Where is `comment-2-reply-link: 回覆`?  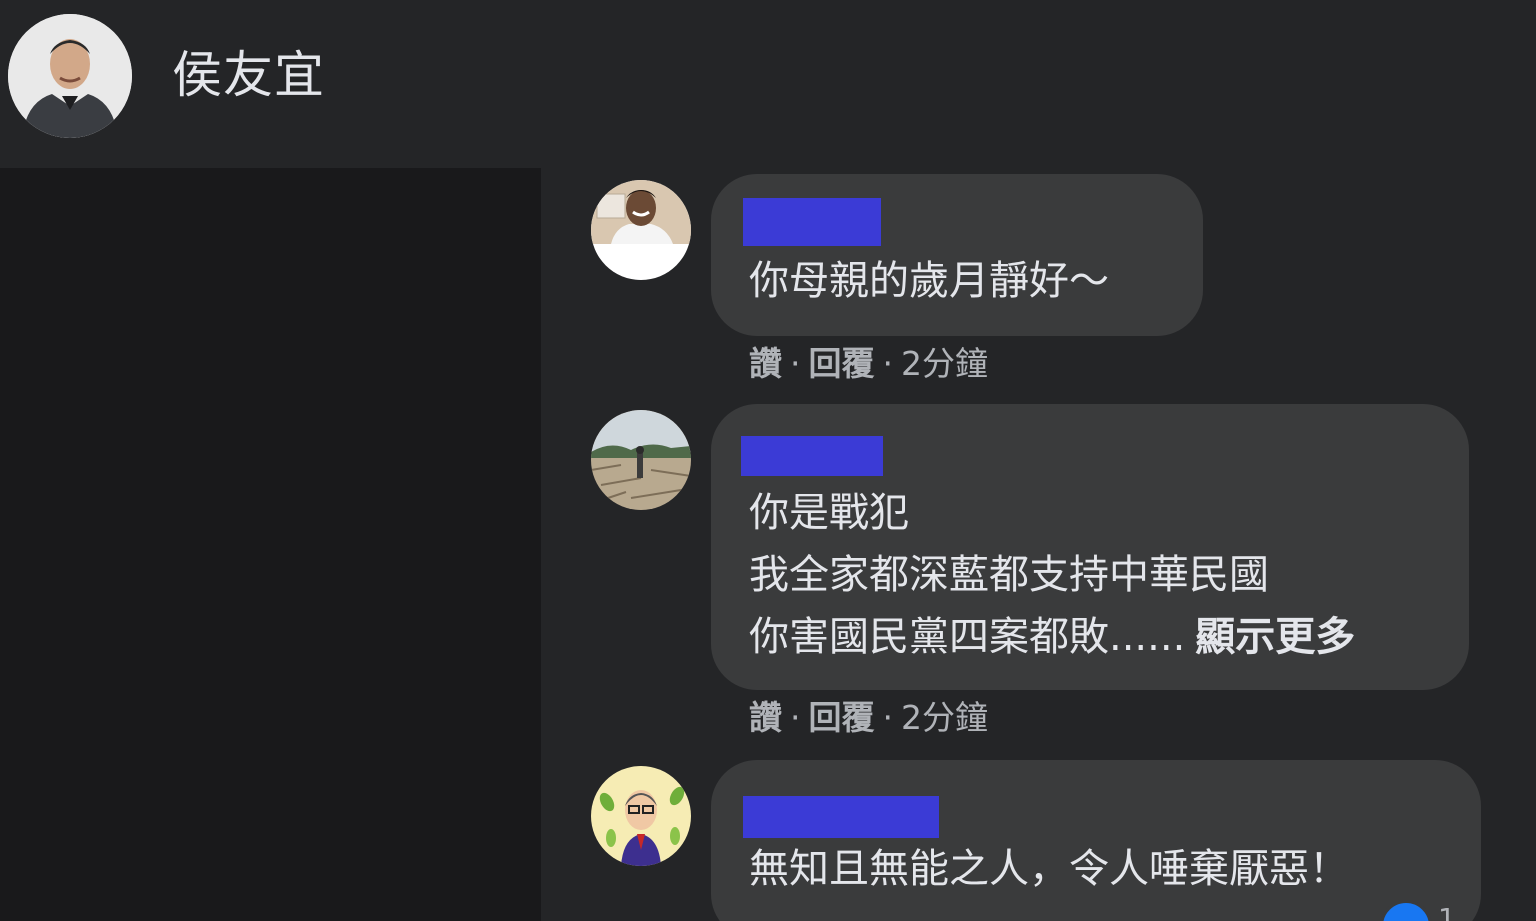 comment-2-reply-link: 回覆 is located at coordinates (842, 717).